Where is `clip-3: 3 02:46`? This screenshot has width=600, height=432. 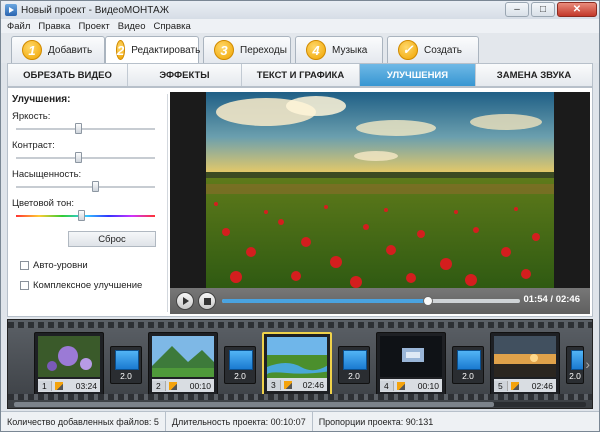 clip-3: 3 02:46 is located at coordinates (297, 364).